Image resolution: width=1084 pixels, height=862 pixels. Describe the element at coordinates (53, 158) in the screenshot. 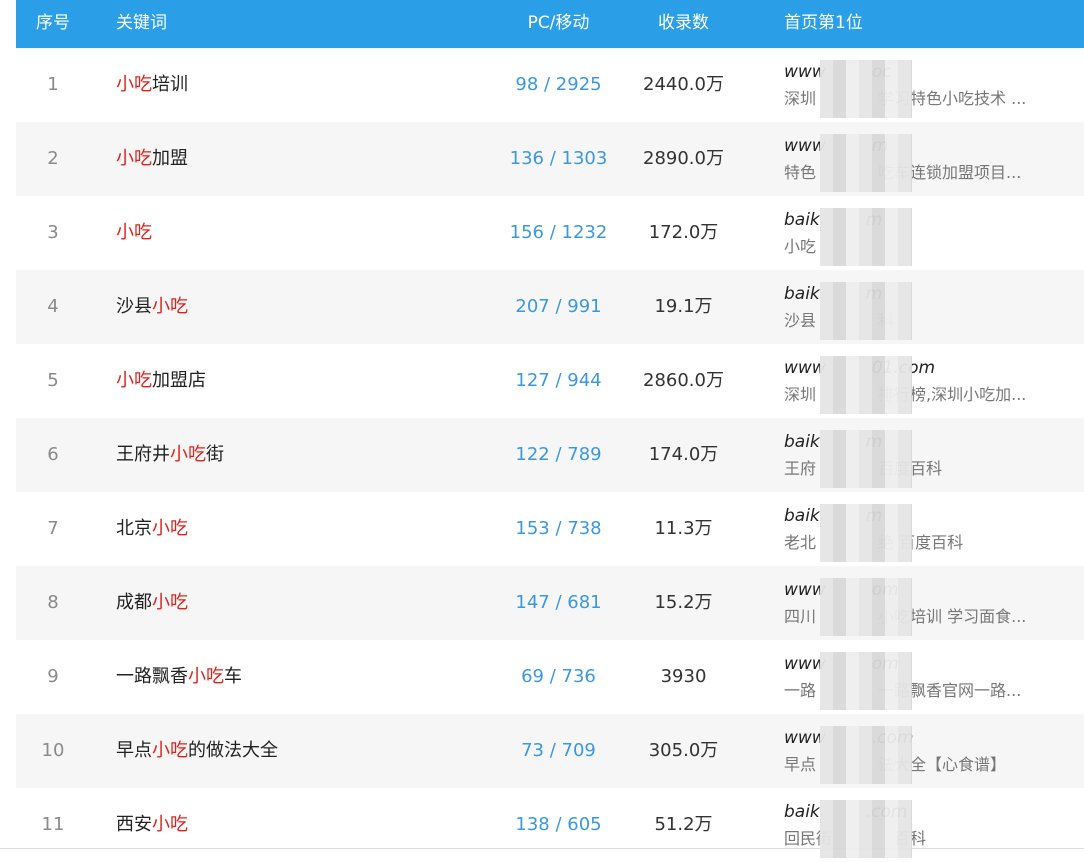

I see `row-index: 2` at that location.